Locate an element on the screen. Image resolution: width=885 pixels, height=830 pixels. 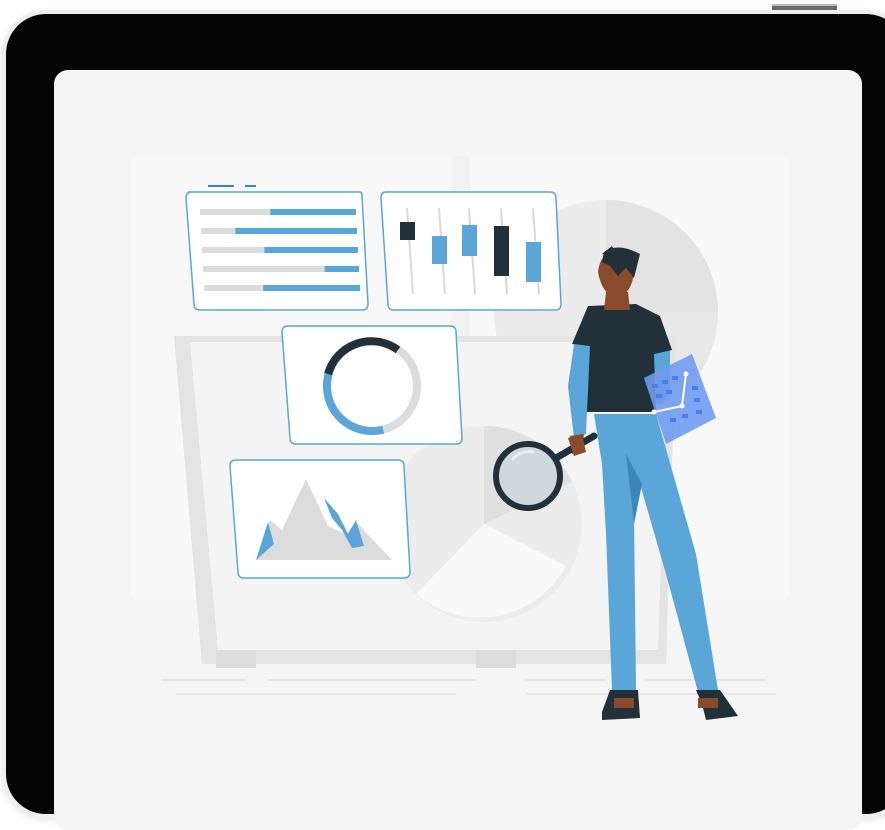
ground-shadow-lines is located at coordinates (468, 687).